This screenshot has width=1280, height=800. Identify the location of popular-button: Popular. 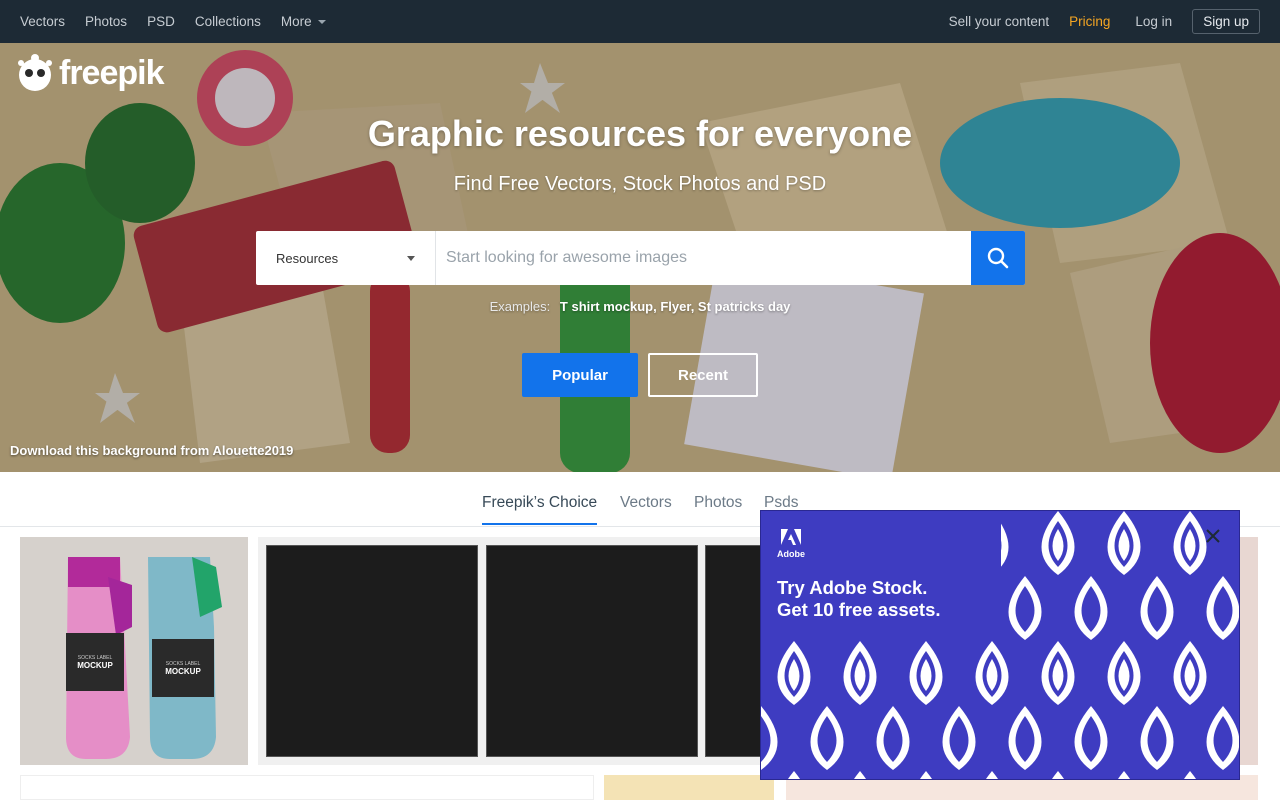
(580, 375).